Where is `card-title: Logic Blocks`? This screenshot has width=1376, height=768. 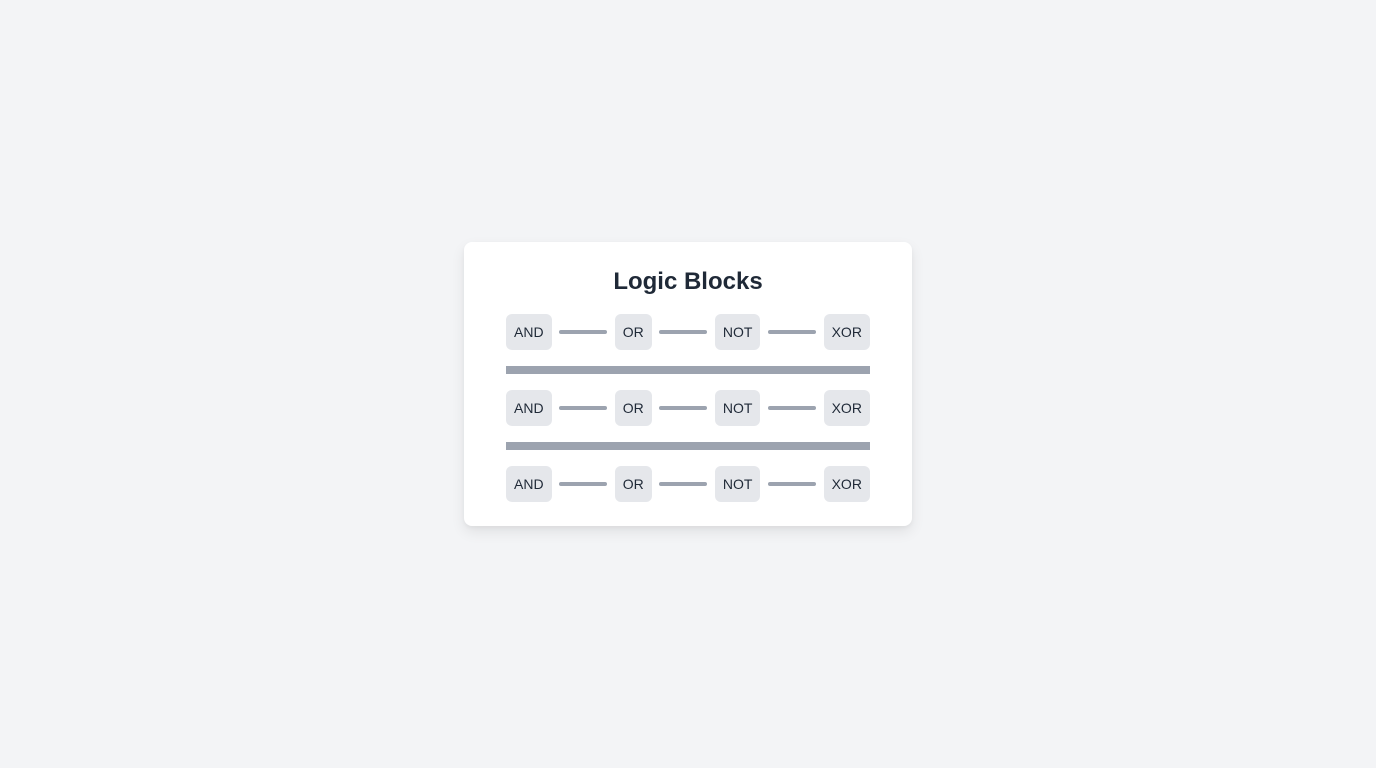 card-title: Logic Blocks is located at coordinates (688, 281).